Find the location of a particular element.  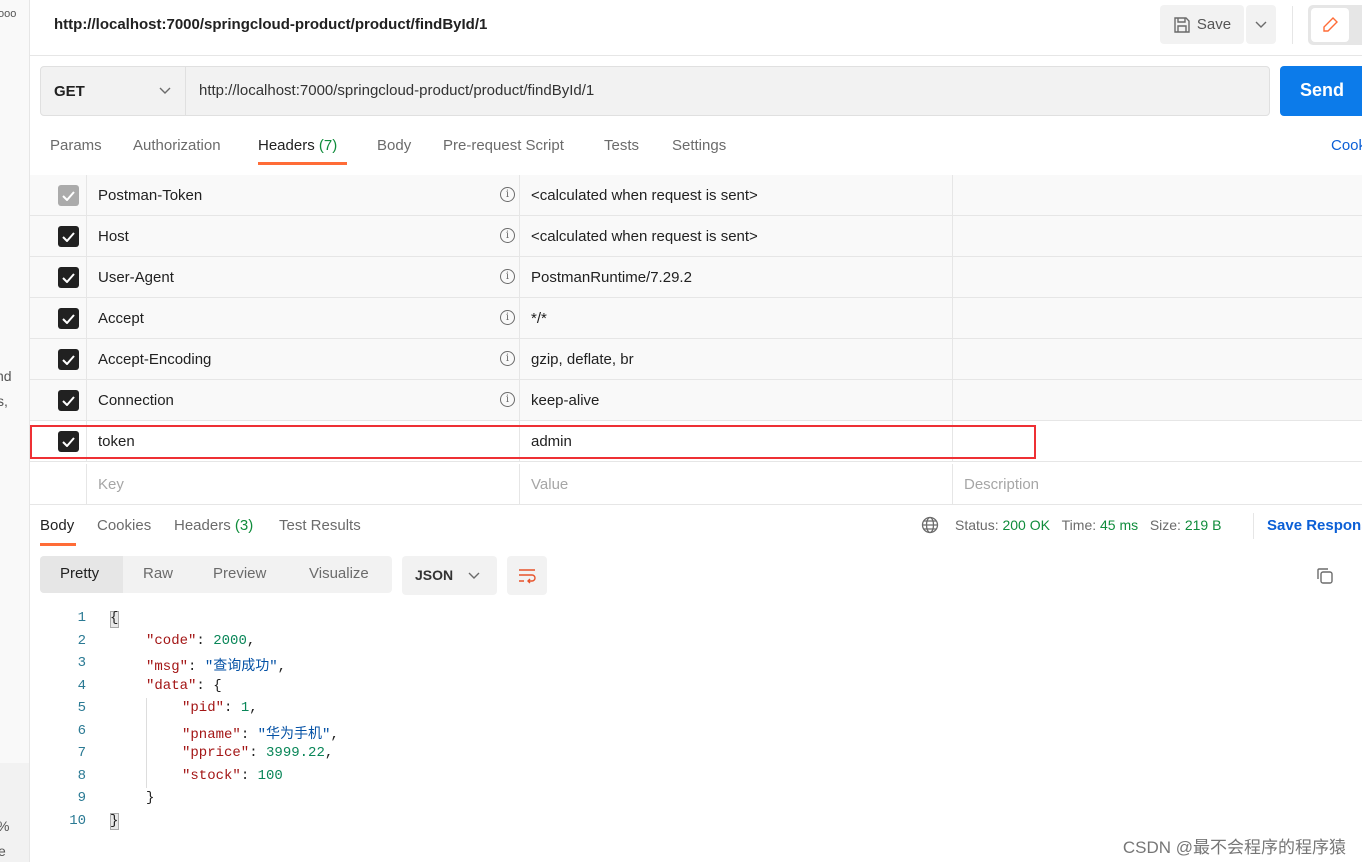

save-options-button is located at coordinates (1261, 24).